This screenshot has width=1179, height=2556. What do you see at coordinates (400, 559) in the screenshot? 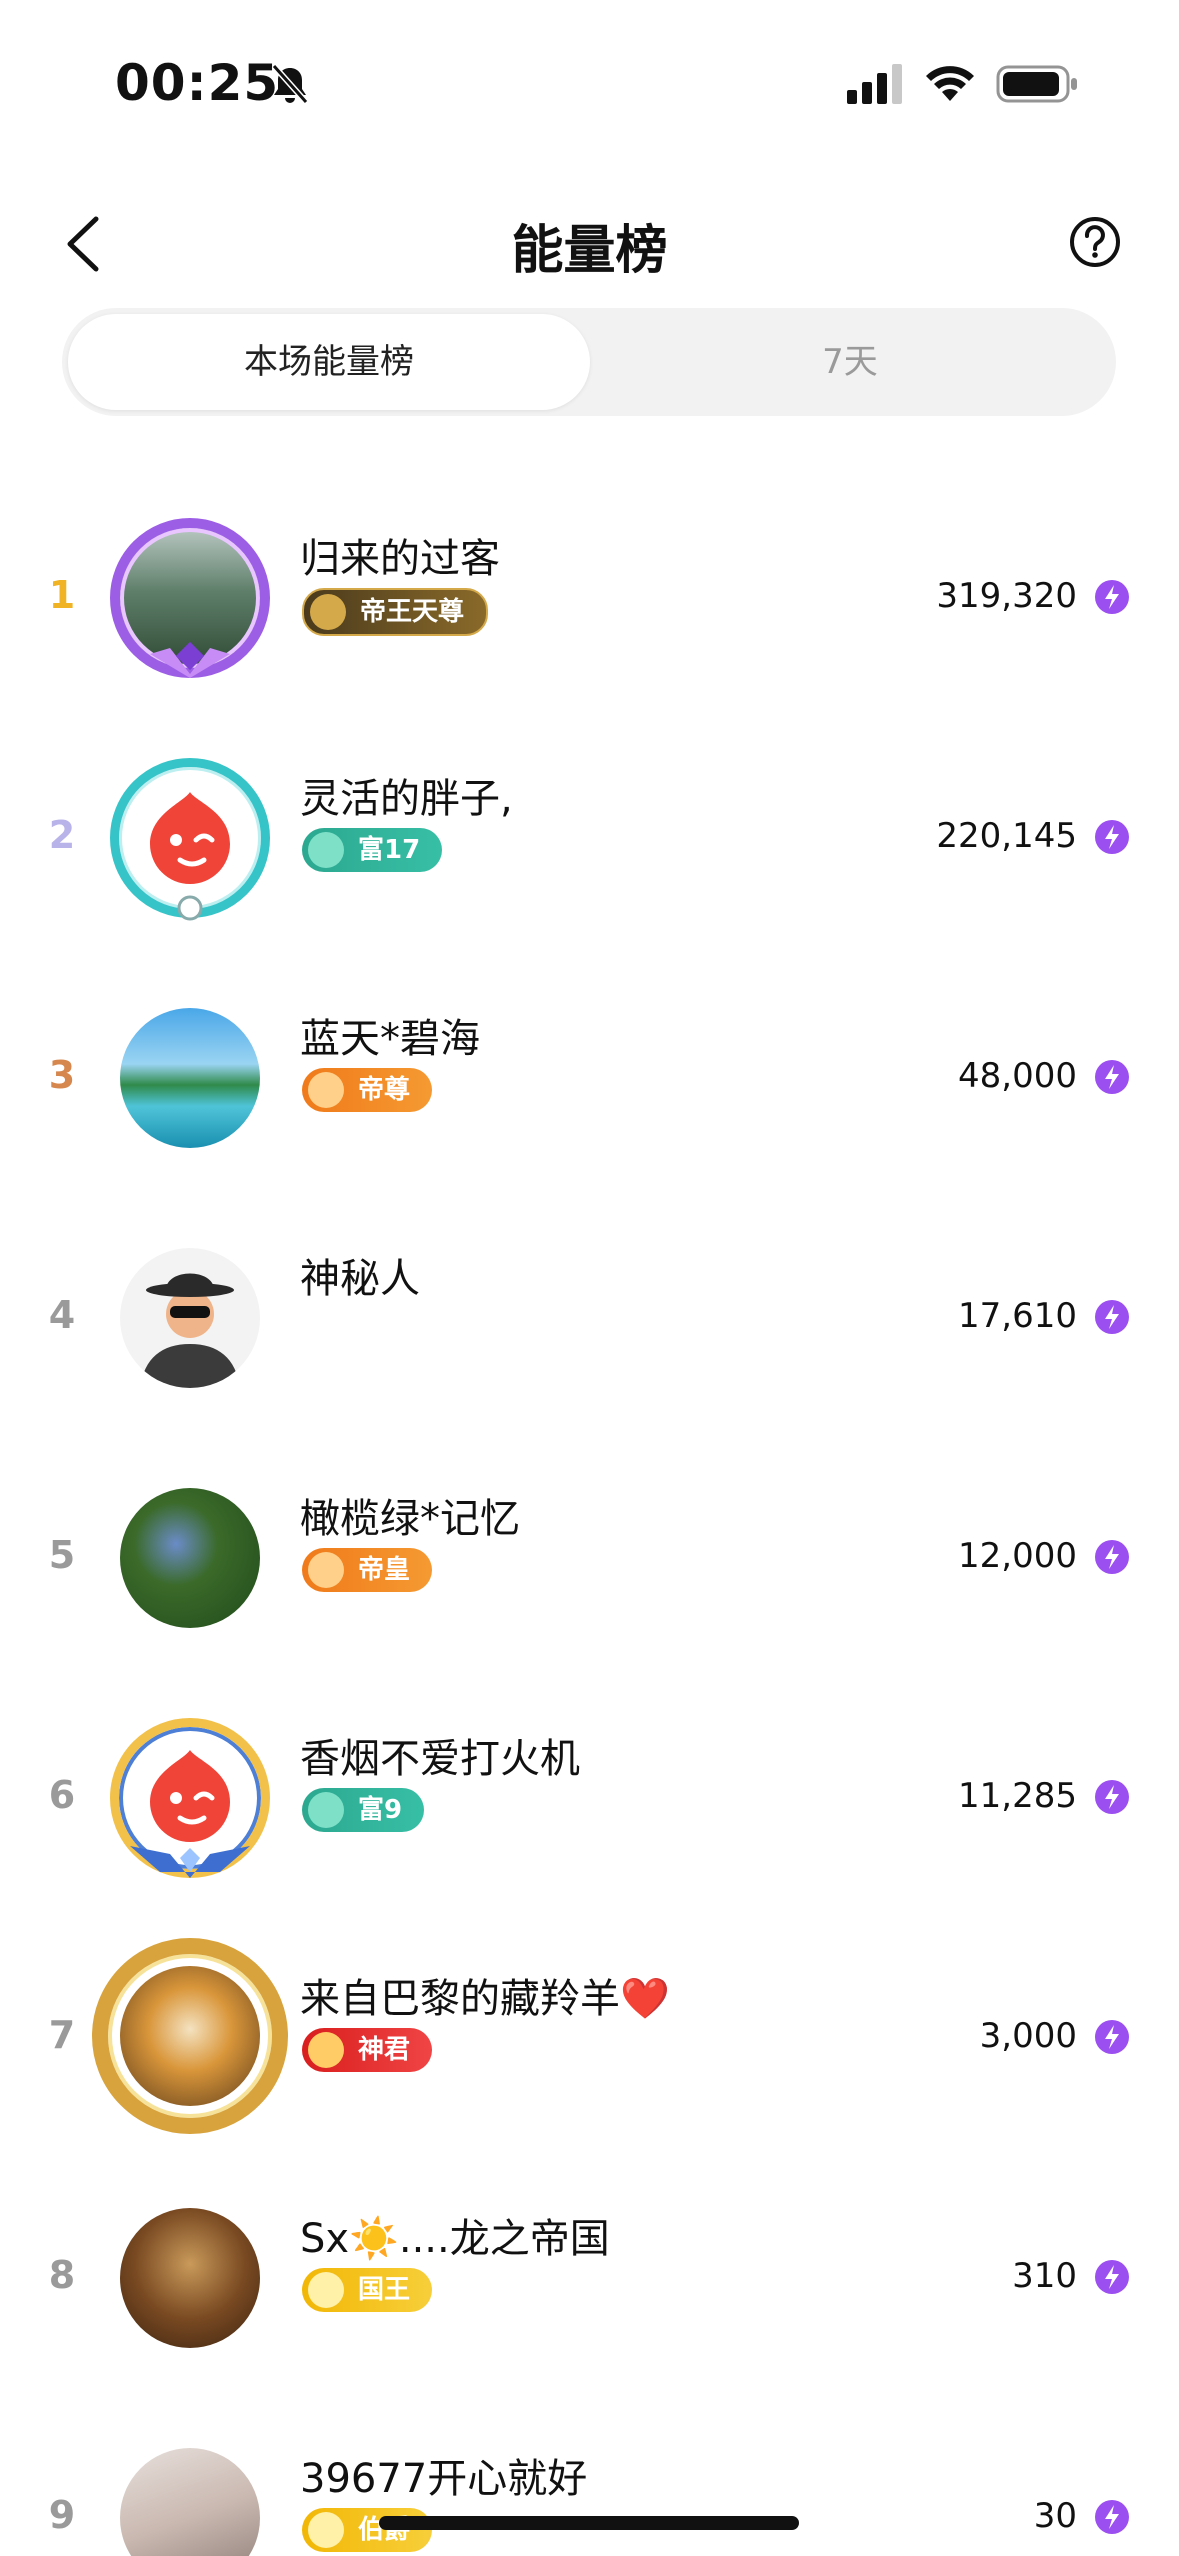
I see `user-name: 归来的过客` at bounding box center [400, 559].